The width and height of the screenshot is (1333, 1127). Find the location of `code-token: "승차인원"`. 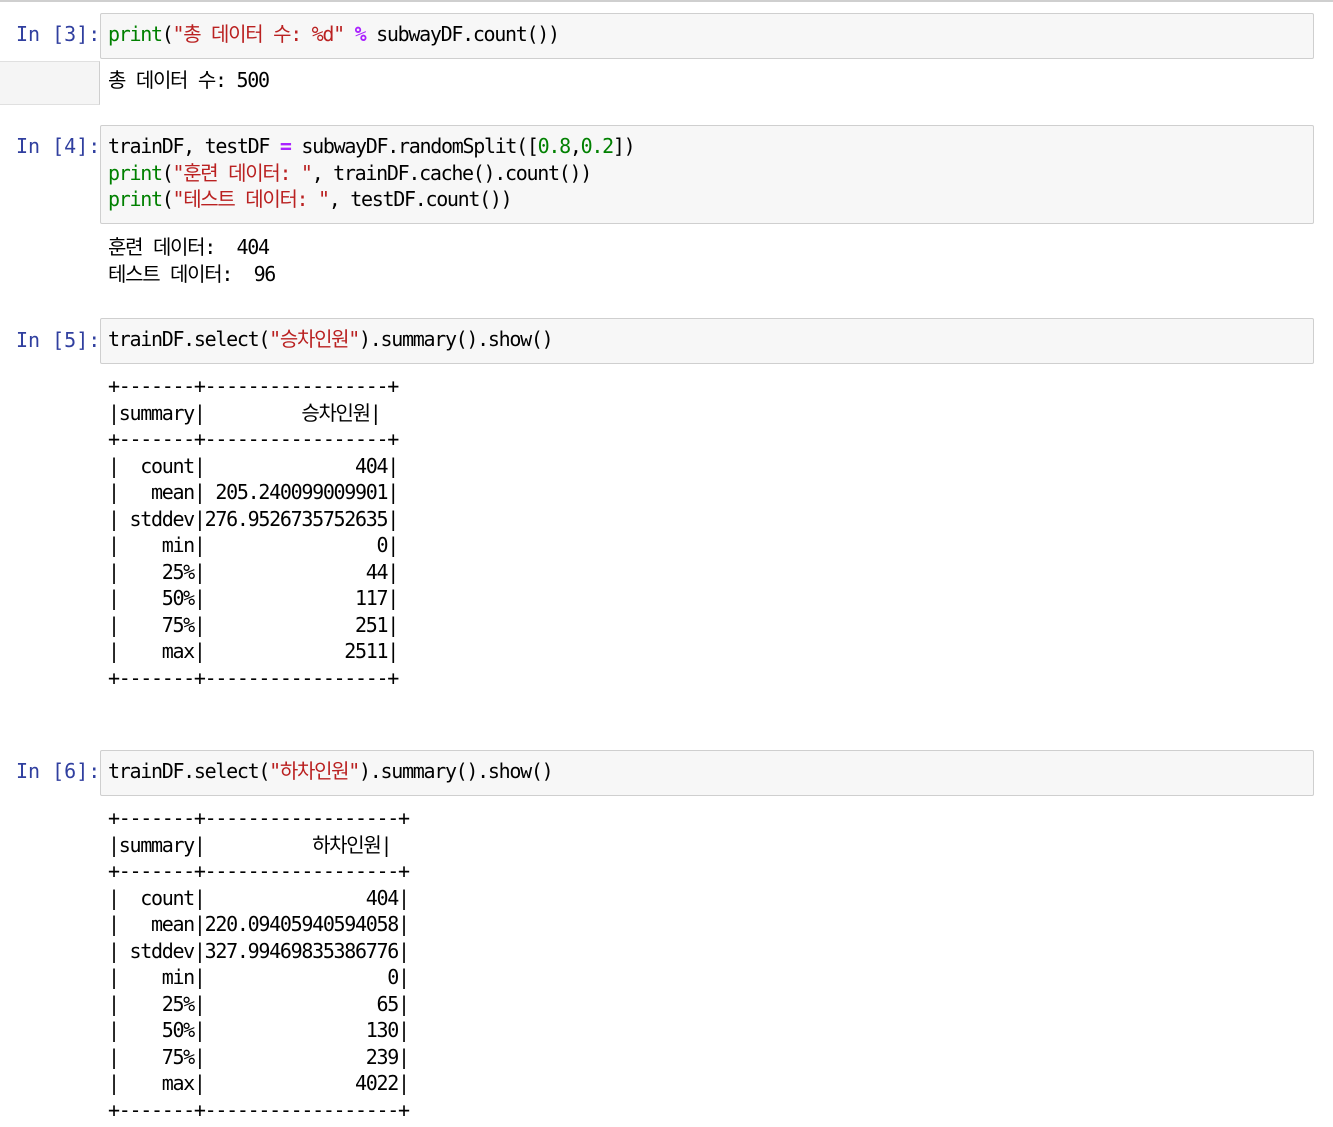

code-token: "승차인원" is located at coordinates (314, 339).